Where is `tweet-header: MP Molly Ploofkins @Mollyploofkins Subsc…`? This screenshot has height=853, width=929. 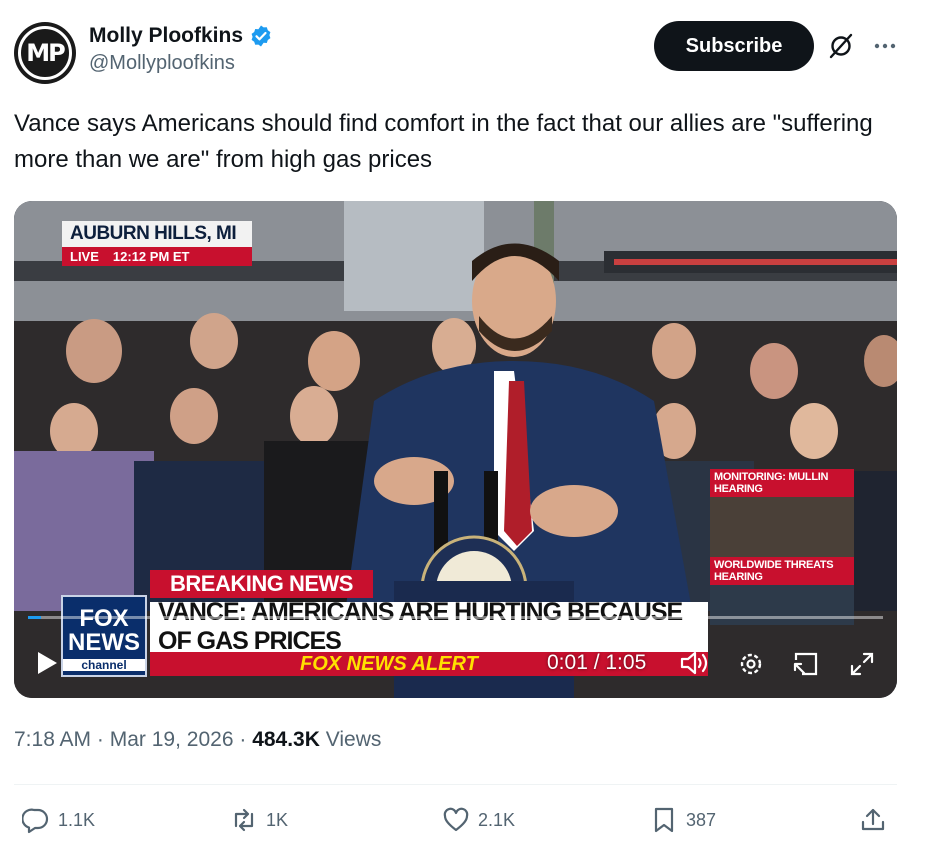
tweet-header: MP Molly Ploofkins @Mollyploofkins Subsc… is located at coordinates (464, 53).